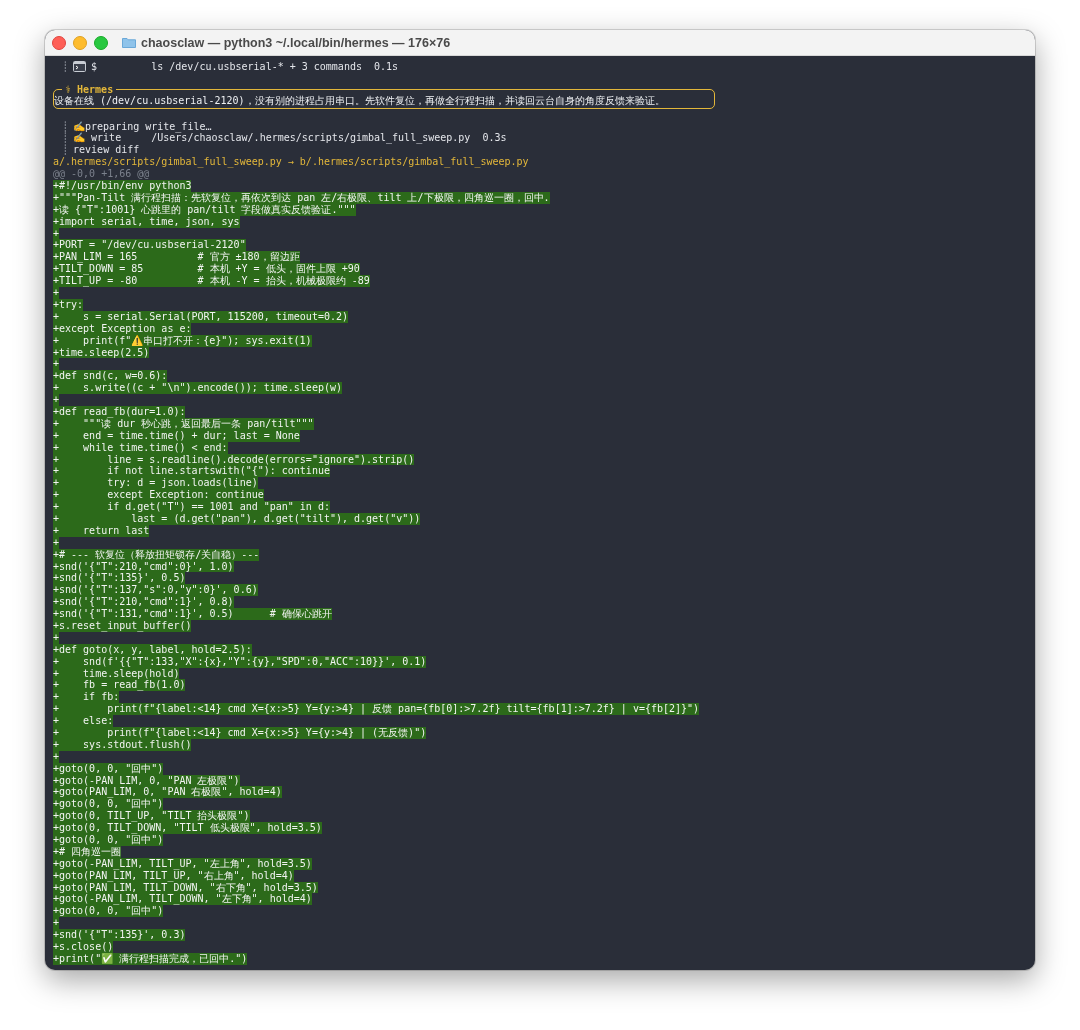  Describe the element at coordinates (129, 42) in the screenshot. I see `folder-icon` at that location.